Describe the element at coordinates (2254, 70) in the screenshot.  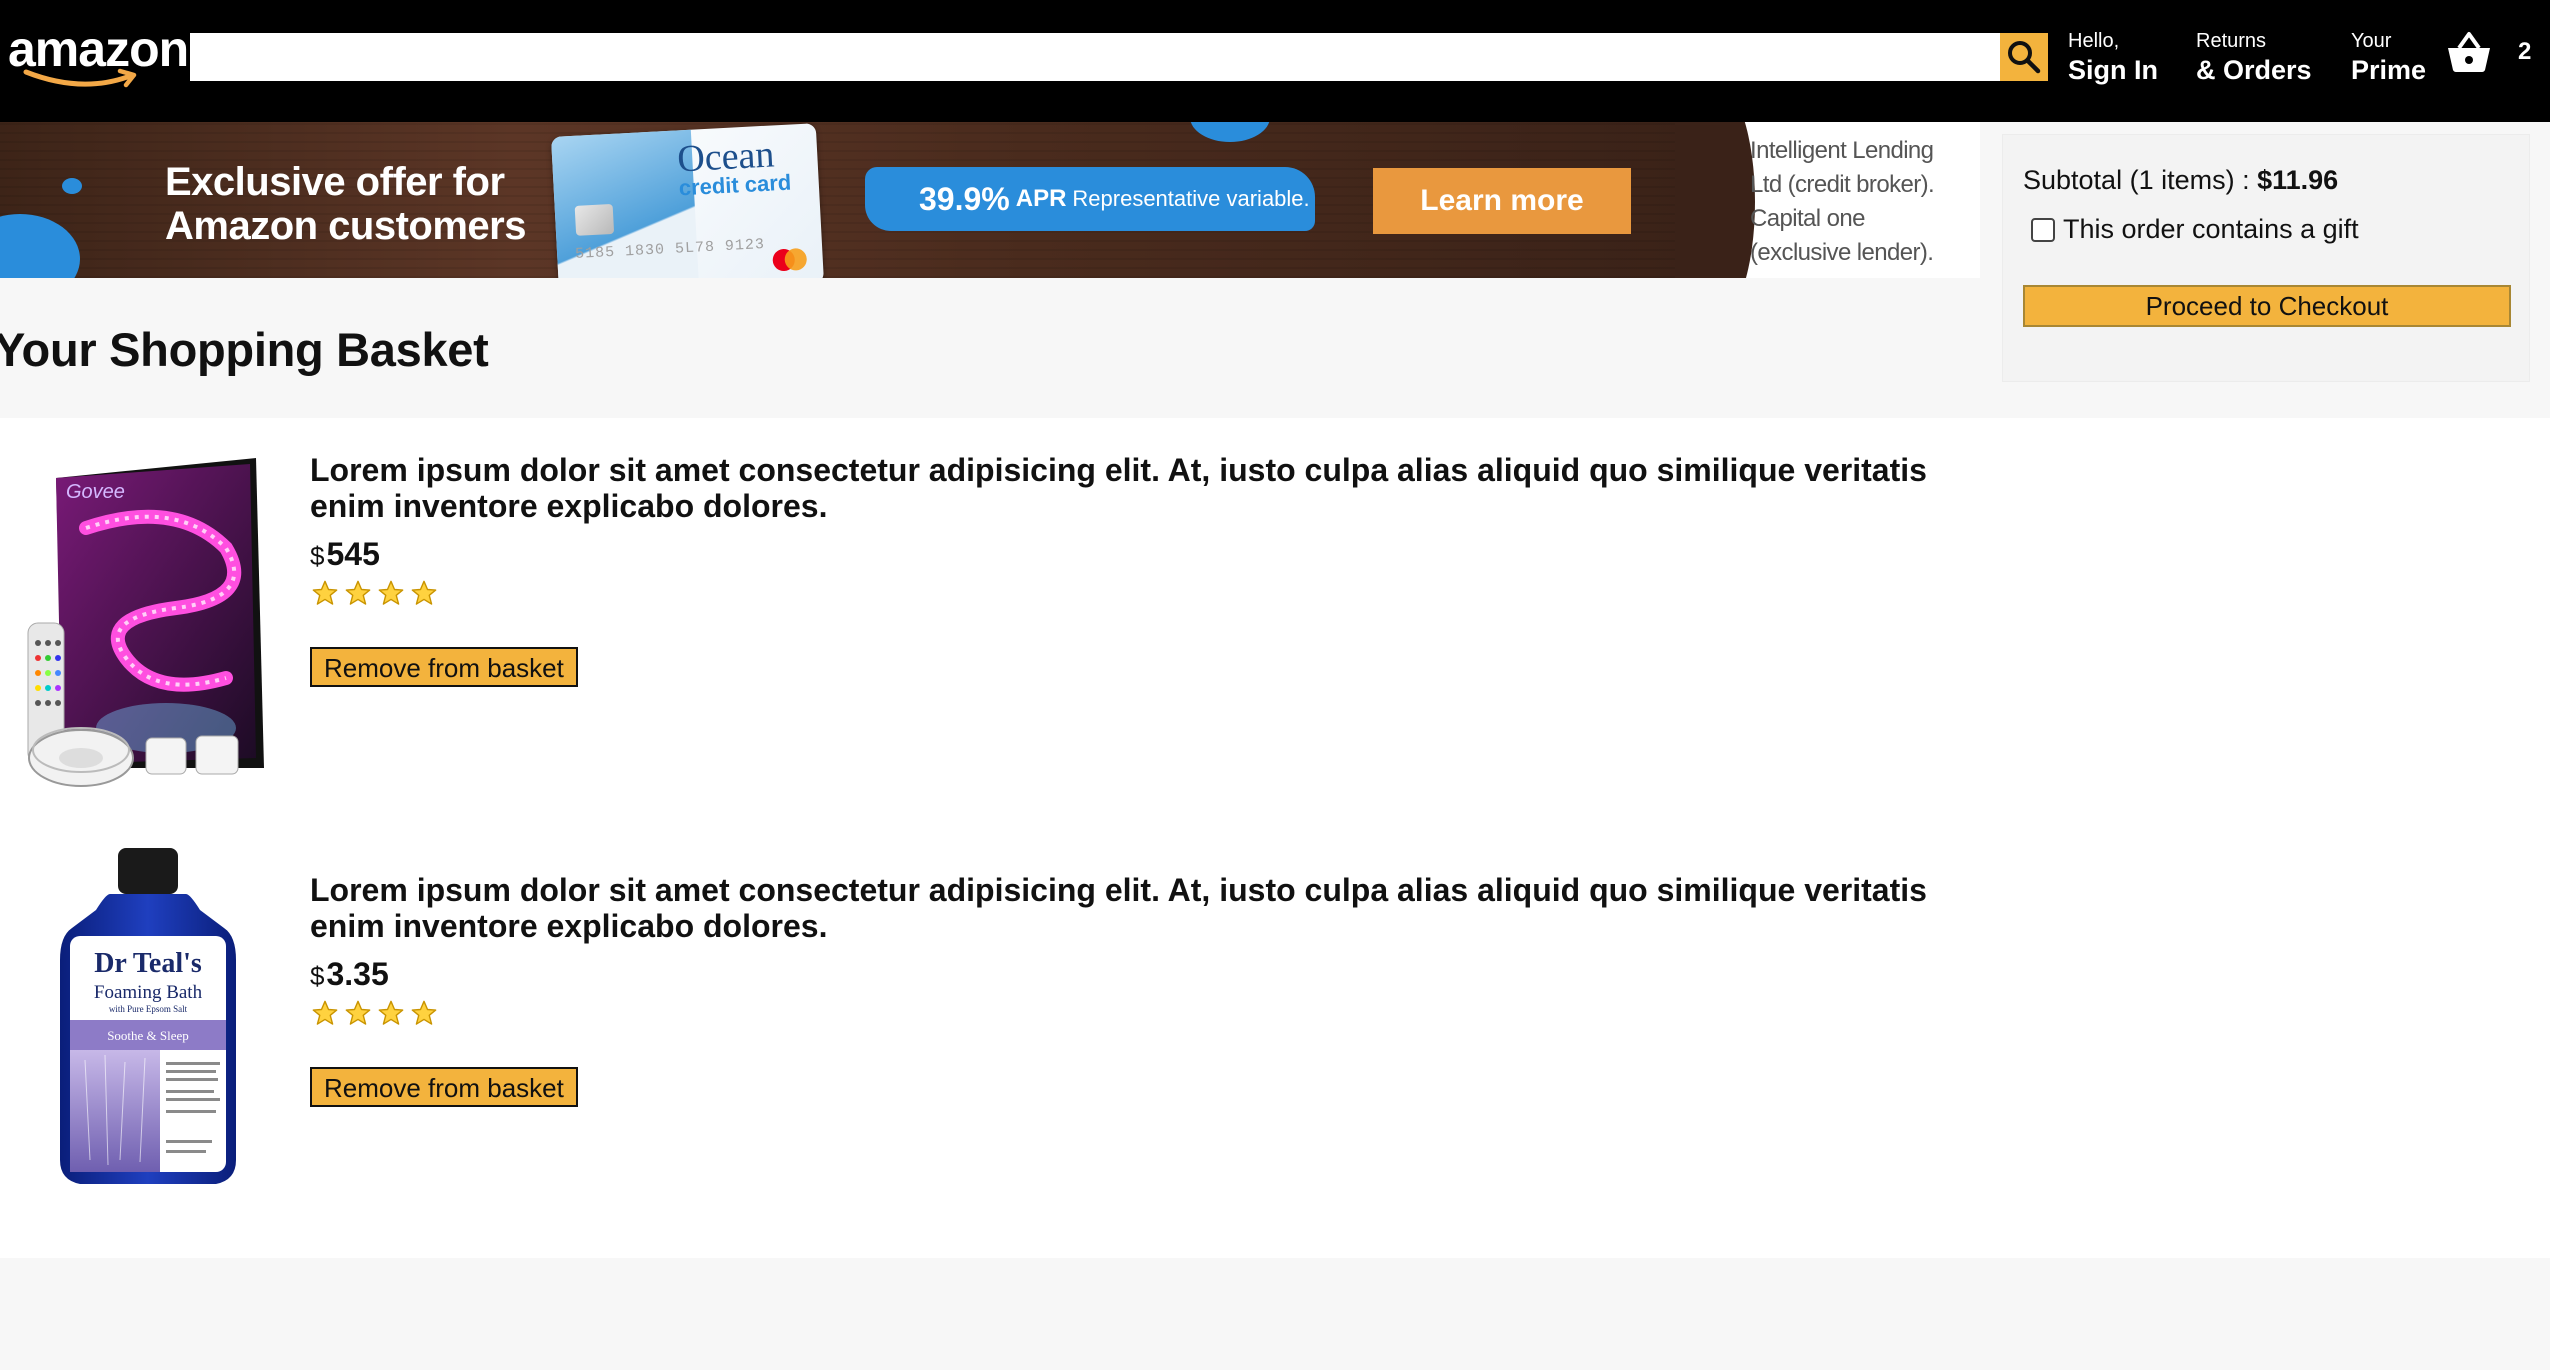
I see `nav-returns-line2: & Orders` at that location.